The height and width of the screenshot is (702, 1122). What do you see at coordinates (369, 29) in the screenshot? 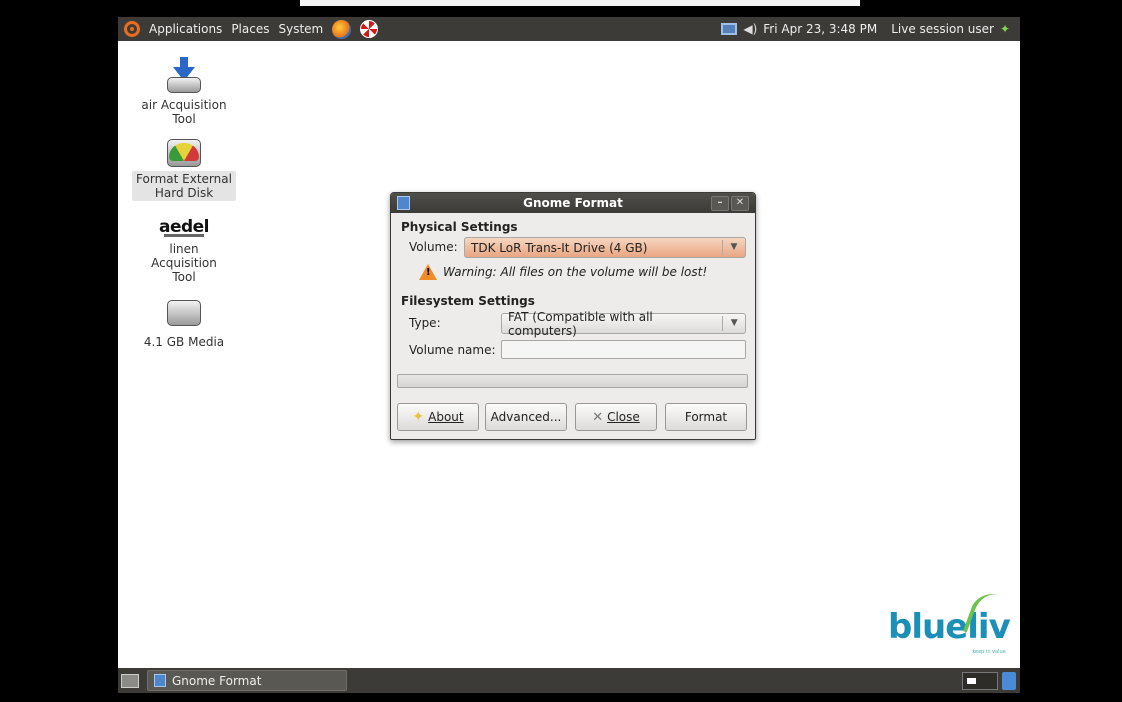
I see `help-lifebuoy-icon` at bounding box center [369, 29].